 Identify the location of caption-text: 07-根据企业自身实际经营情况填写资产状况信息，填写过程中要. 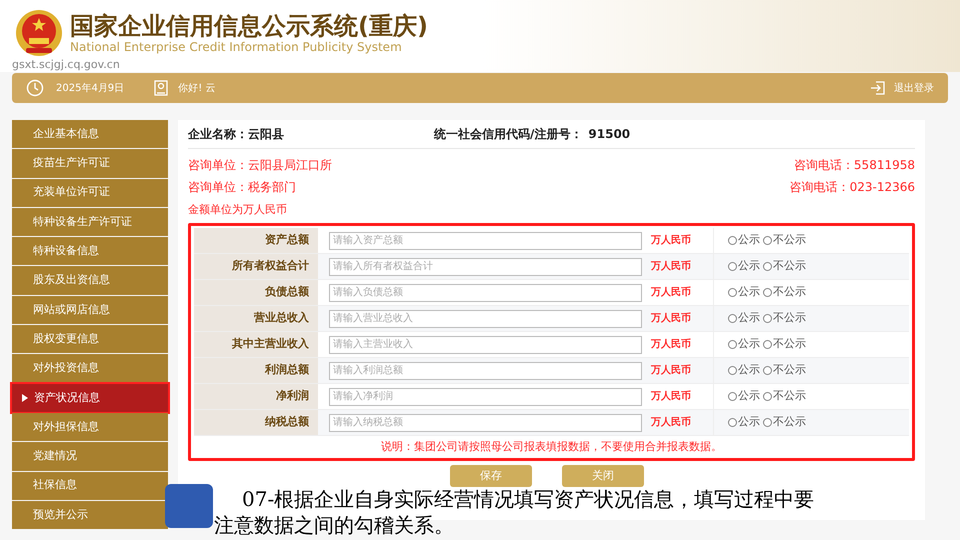
(528, 499).